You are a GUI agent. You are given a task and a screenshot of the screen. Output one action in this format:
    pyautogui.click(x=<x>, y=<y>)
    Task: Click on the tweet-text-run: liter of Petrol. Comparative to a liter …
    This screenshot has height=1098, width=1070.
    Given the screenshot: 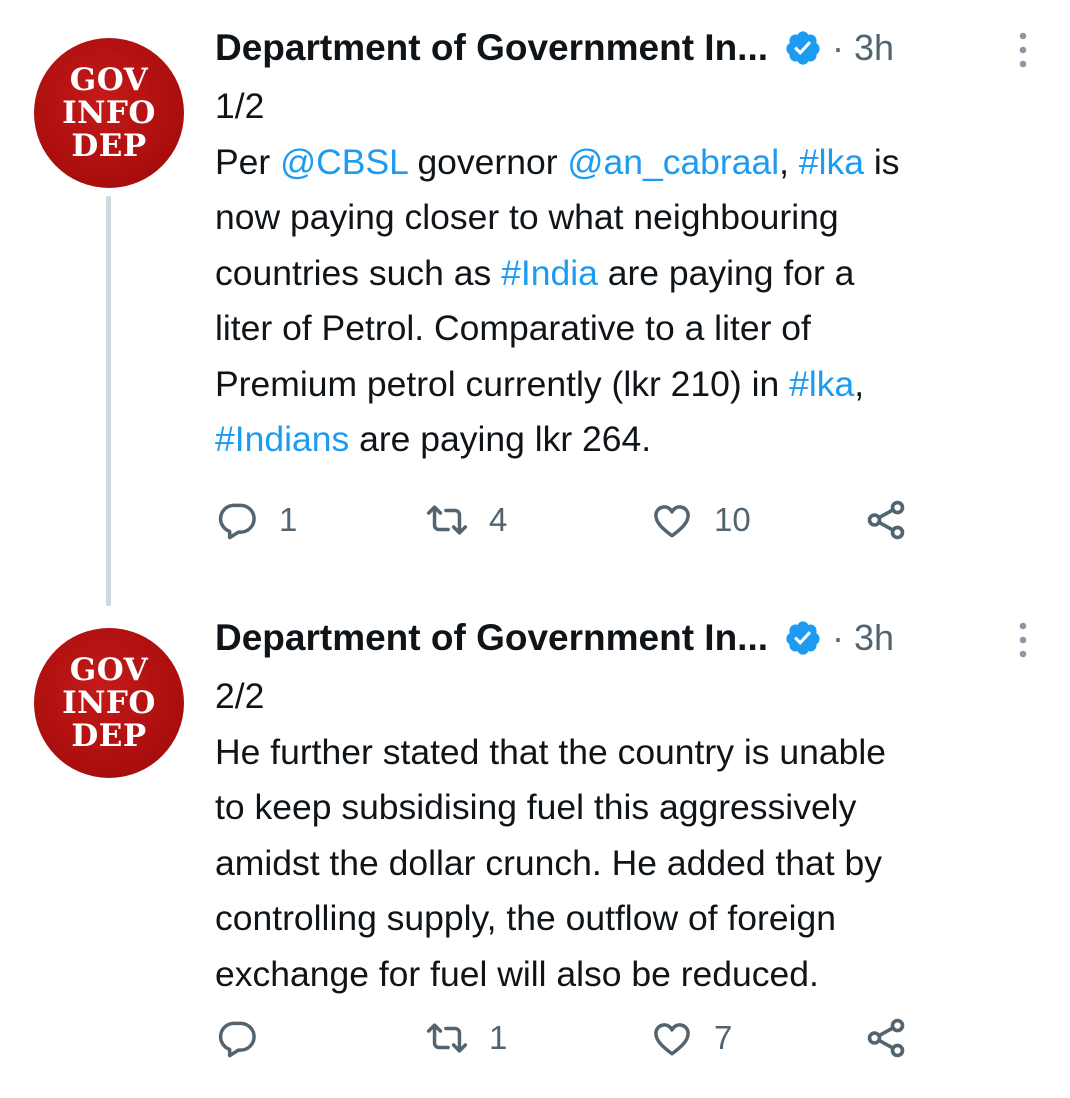 What is the action you would take?
    pyautogui.click(x=513, y=328)
    